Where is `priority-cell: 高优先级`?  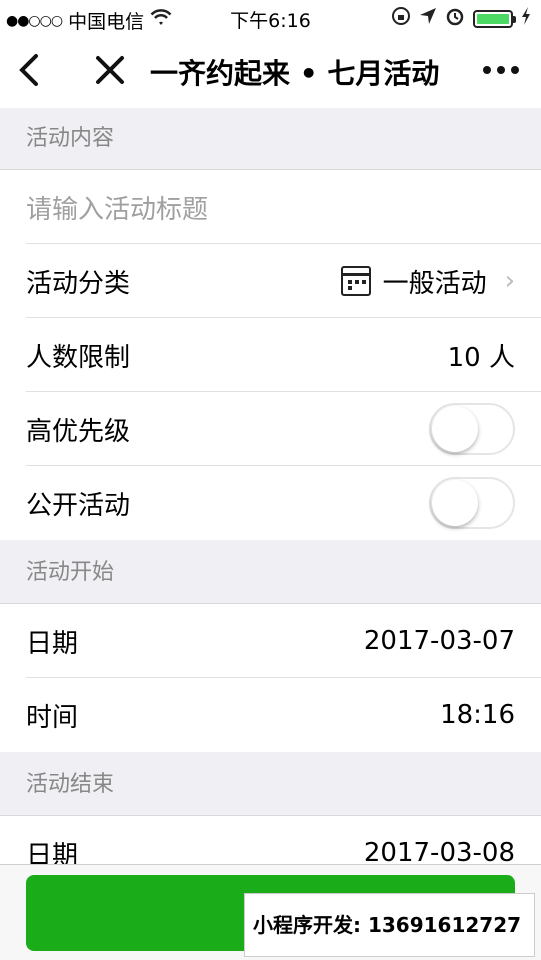 priority-cell: 高优先级 is located at coordinates (270, 429).